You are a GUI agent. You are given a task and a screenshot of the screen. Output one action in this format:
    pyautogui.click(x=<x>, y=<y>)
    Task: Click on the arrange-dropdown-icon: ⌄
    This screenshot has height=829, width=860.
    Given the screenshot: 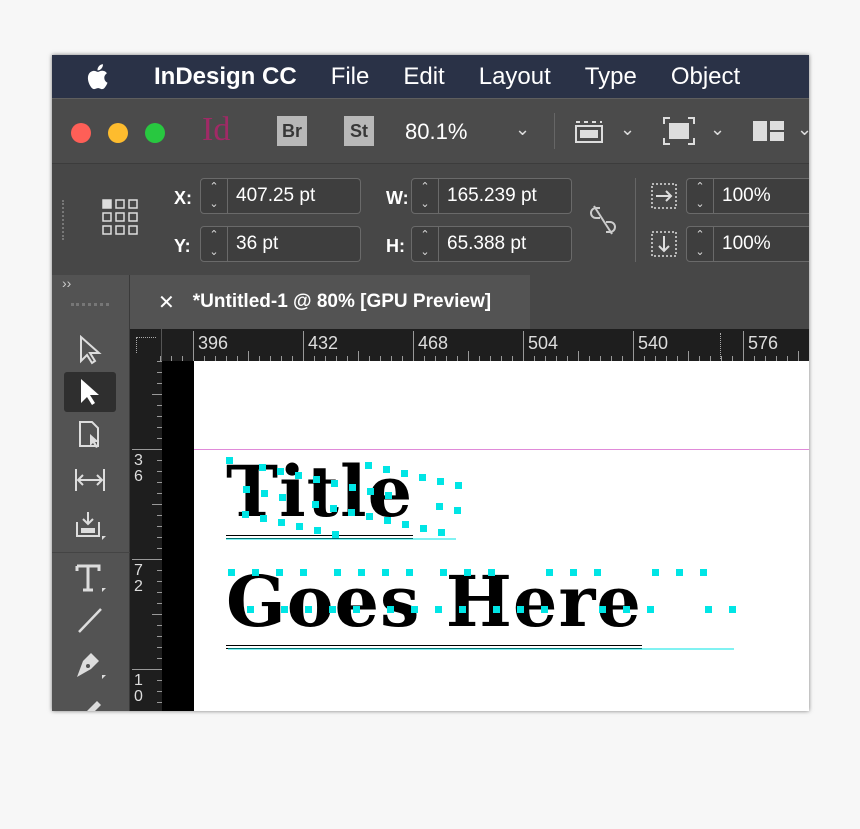 What is the action you would take?
    pyautogui.click(x=803, y=129)
    